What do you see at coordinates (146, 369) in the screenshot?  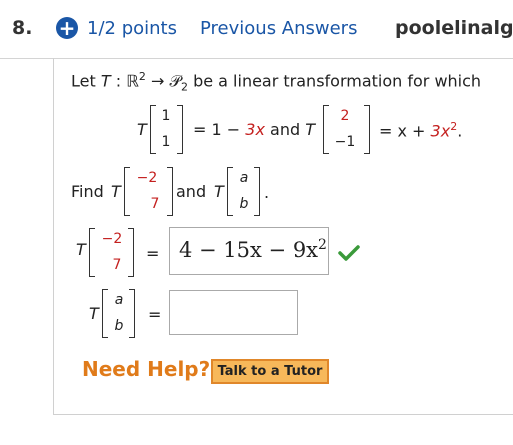 I see `need-help-label: Need Help?` at bounding box center [146, 369].